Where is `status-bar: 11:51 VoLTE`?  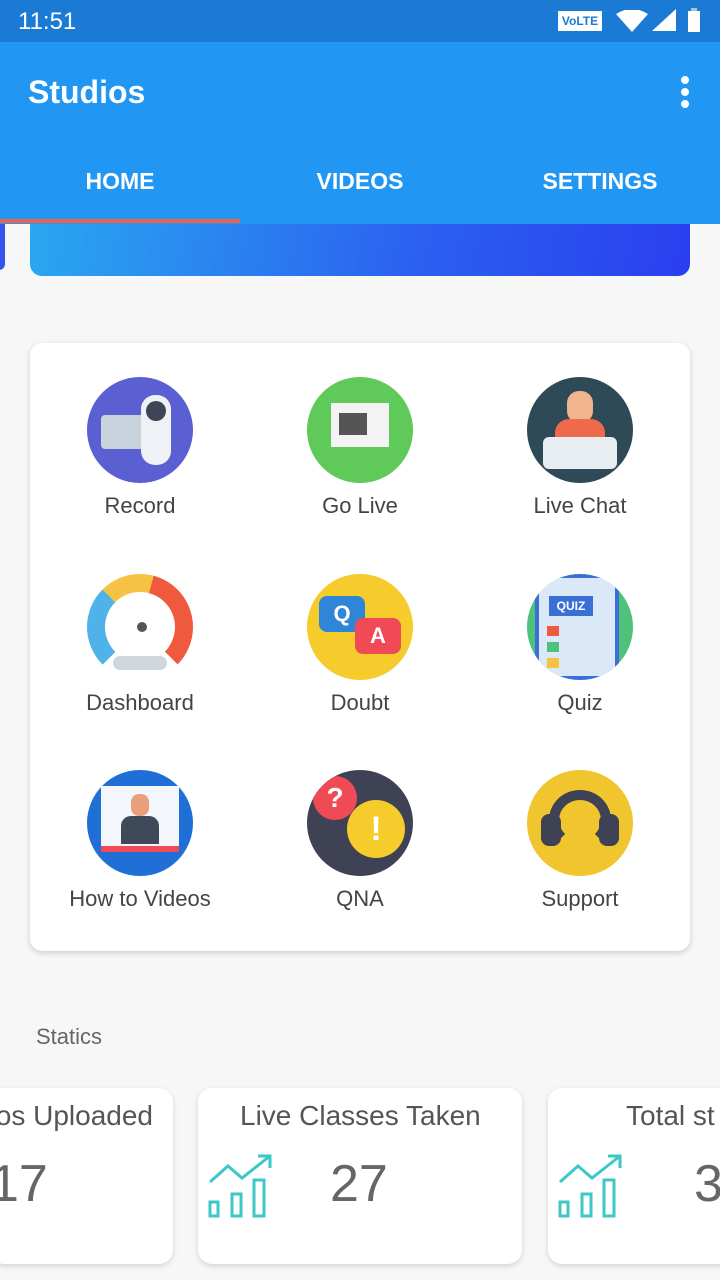 status-bar: 11:51 VoLTE is located at coordinates (360, 21).